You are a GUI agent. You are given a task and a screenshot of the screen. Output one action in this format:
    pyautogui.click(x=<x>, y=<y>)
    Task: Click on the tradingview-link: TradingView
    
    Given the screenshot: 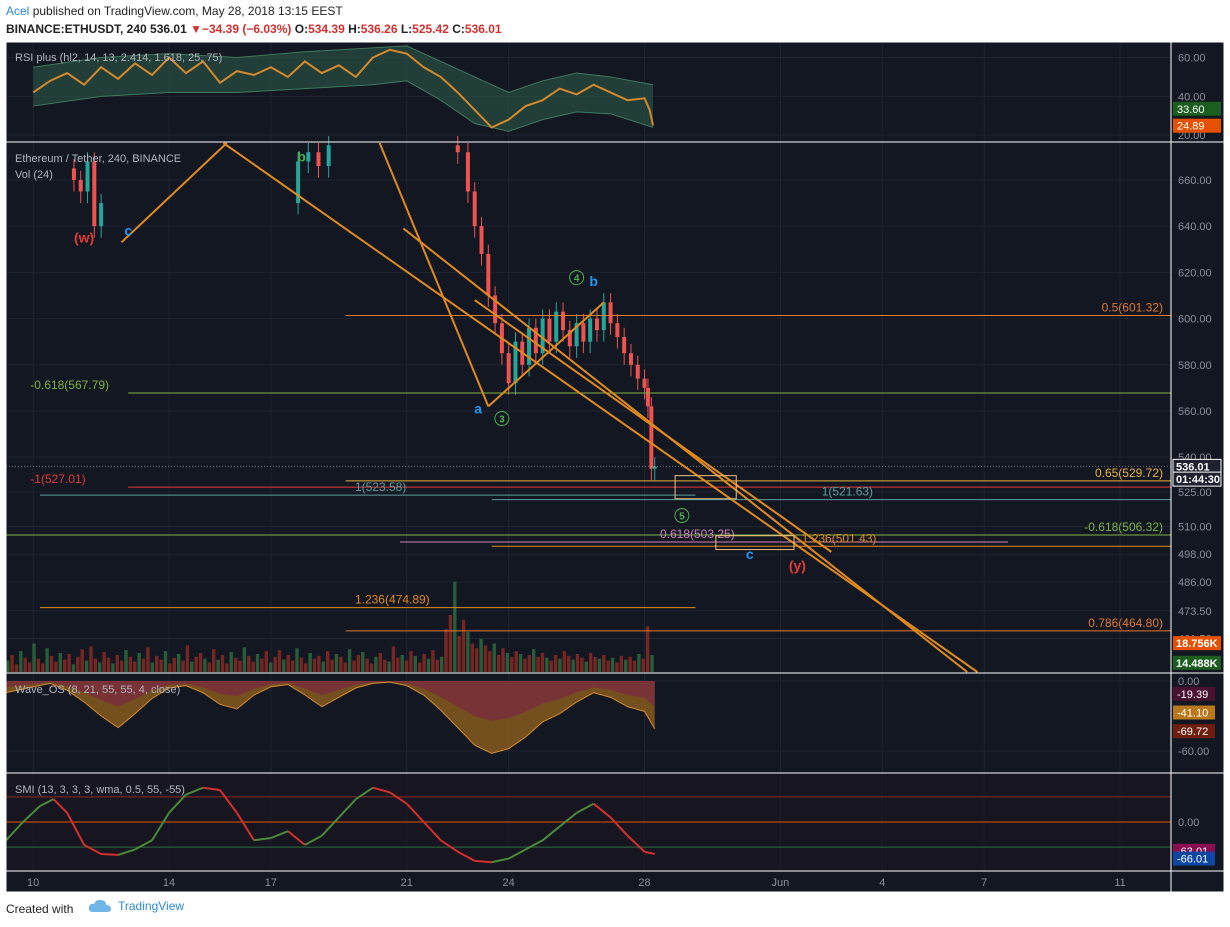 What is the action you would take?
    pyautogui.click(x=136, y=906)
    